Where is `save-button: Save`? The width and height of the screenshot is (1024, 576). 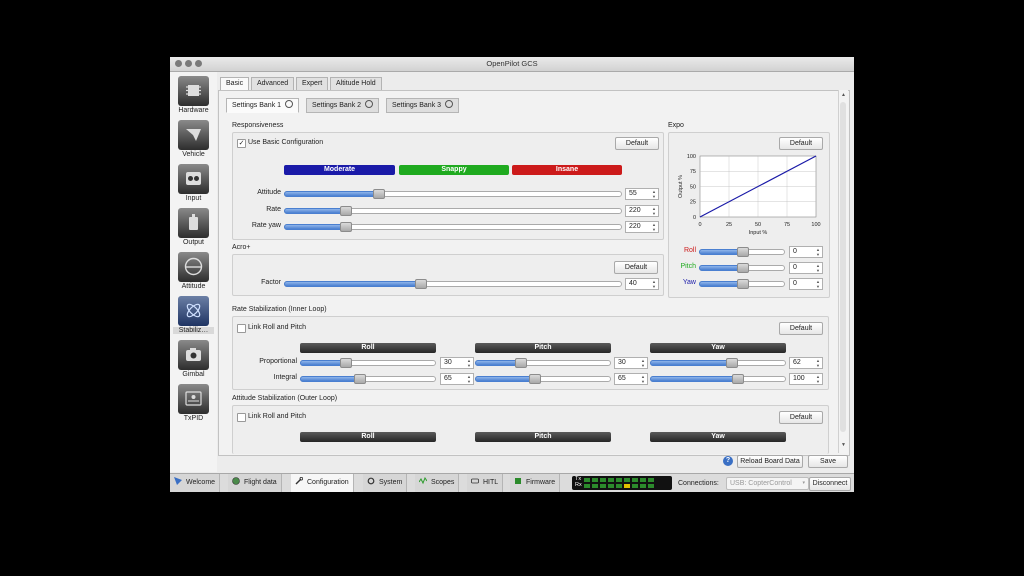
save-button: Save is located at coordinates (828, 461).